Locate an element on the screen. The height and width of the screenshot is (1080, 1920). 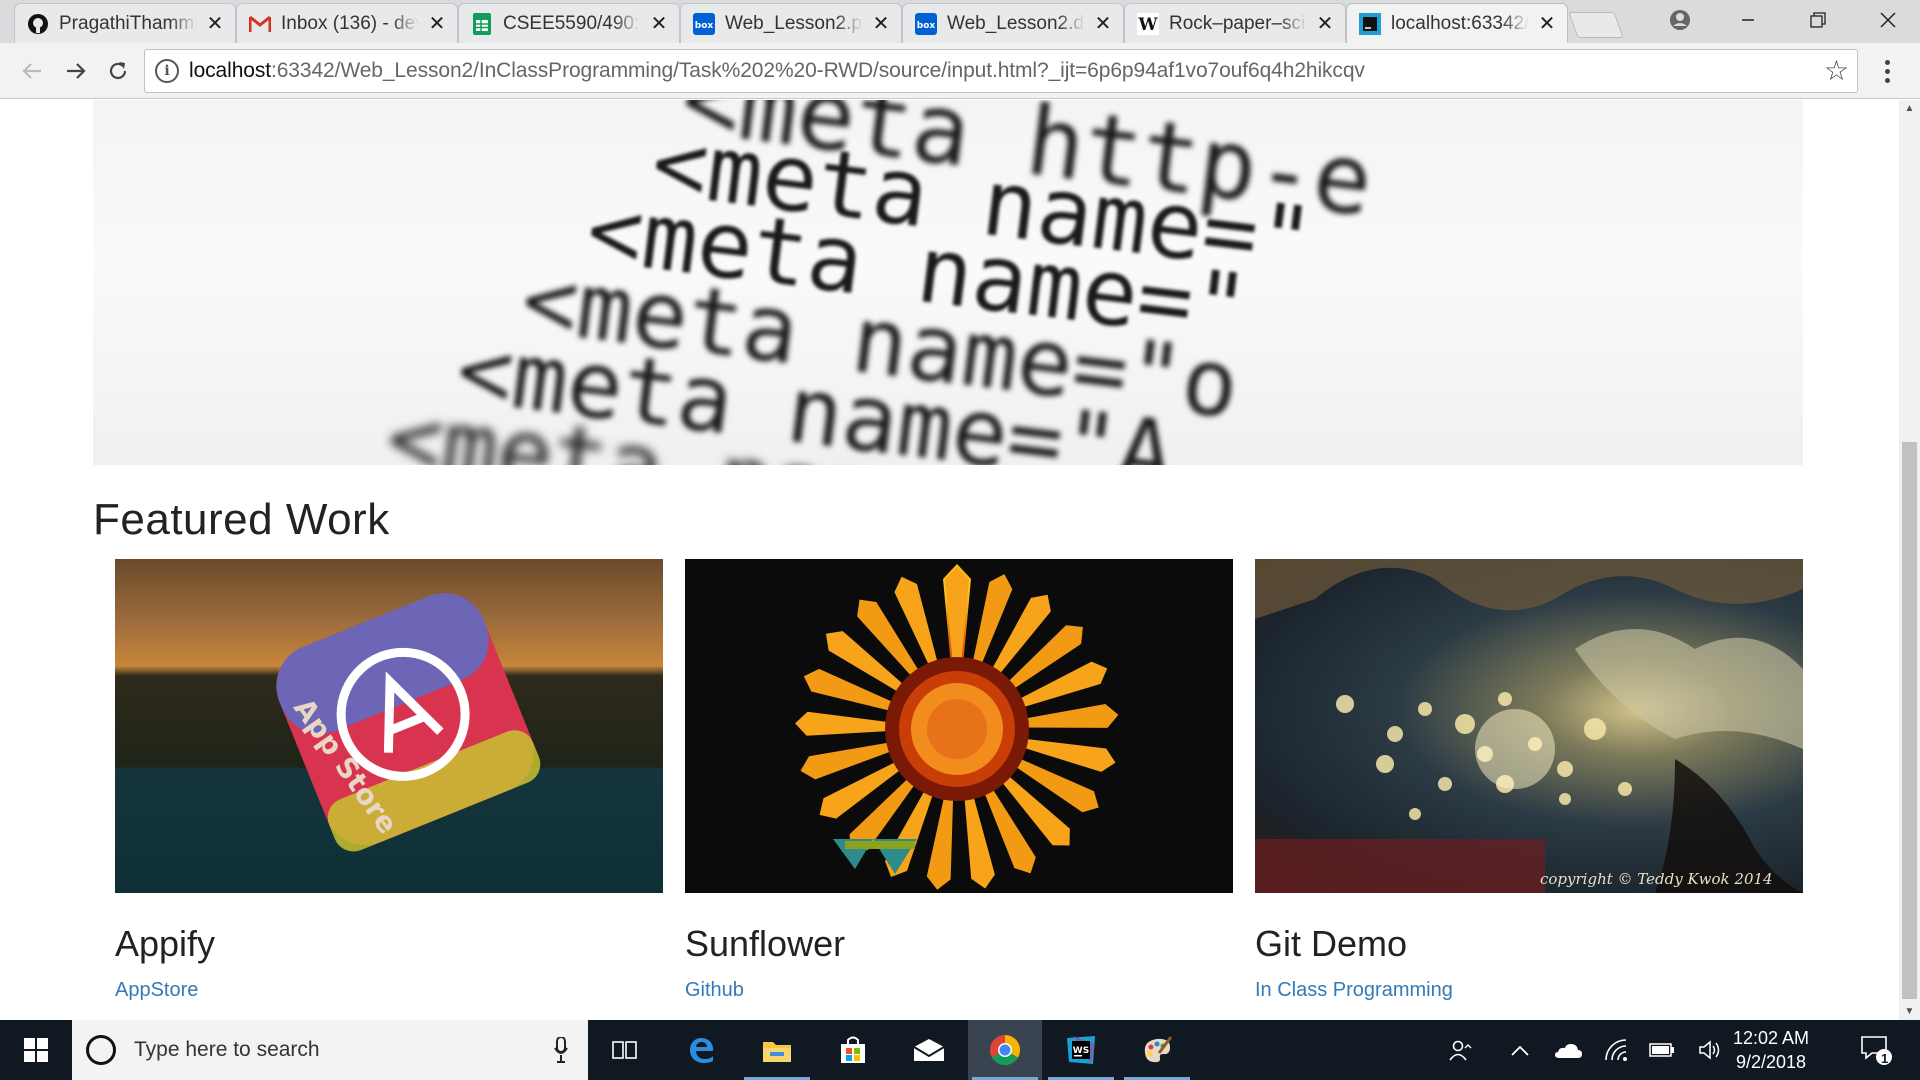
chevron-up-icon is located at coordinates (1520, 1050).